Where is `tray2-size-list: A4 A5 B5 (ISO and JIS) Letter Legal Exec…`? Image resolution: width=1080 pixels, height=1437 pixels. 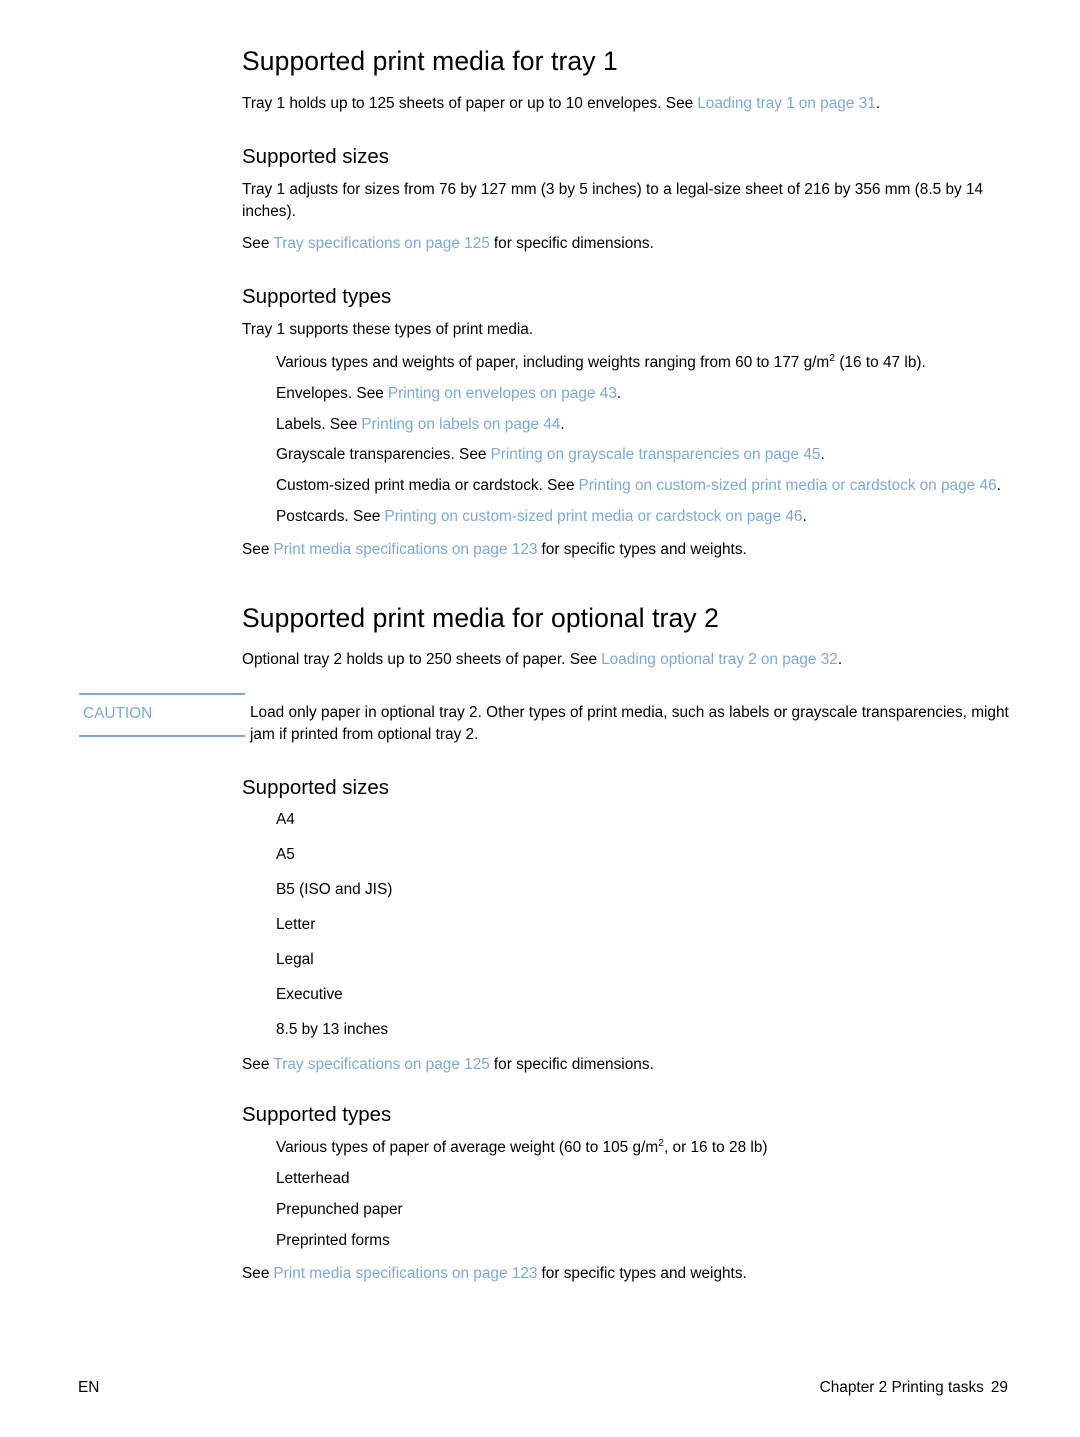
tray2-size-list: A4 A5 B5 (ISO and JIS) Letter Legal Exec… is located at coordinates (626, 924).